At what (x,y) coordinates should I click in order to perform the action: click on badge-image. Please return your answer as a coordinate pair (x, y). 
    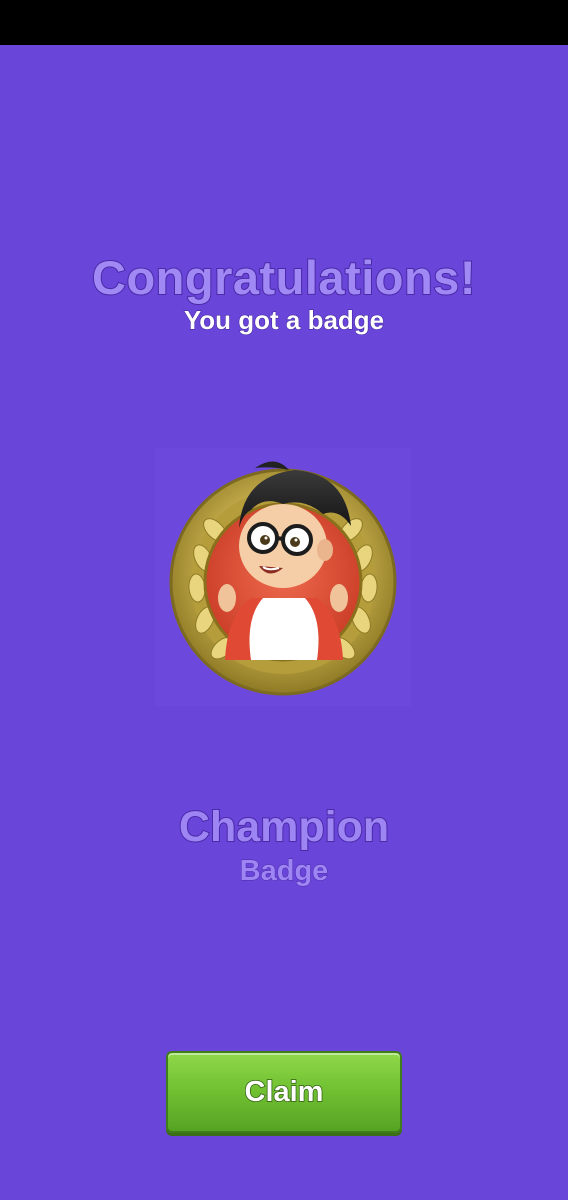
    Looking at the image, I should click on (283, 577).